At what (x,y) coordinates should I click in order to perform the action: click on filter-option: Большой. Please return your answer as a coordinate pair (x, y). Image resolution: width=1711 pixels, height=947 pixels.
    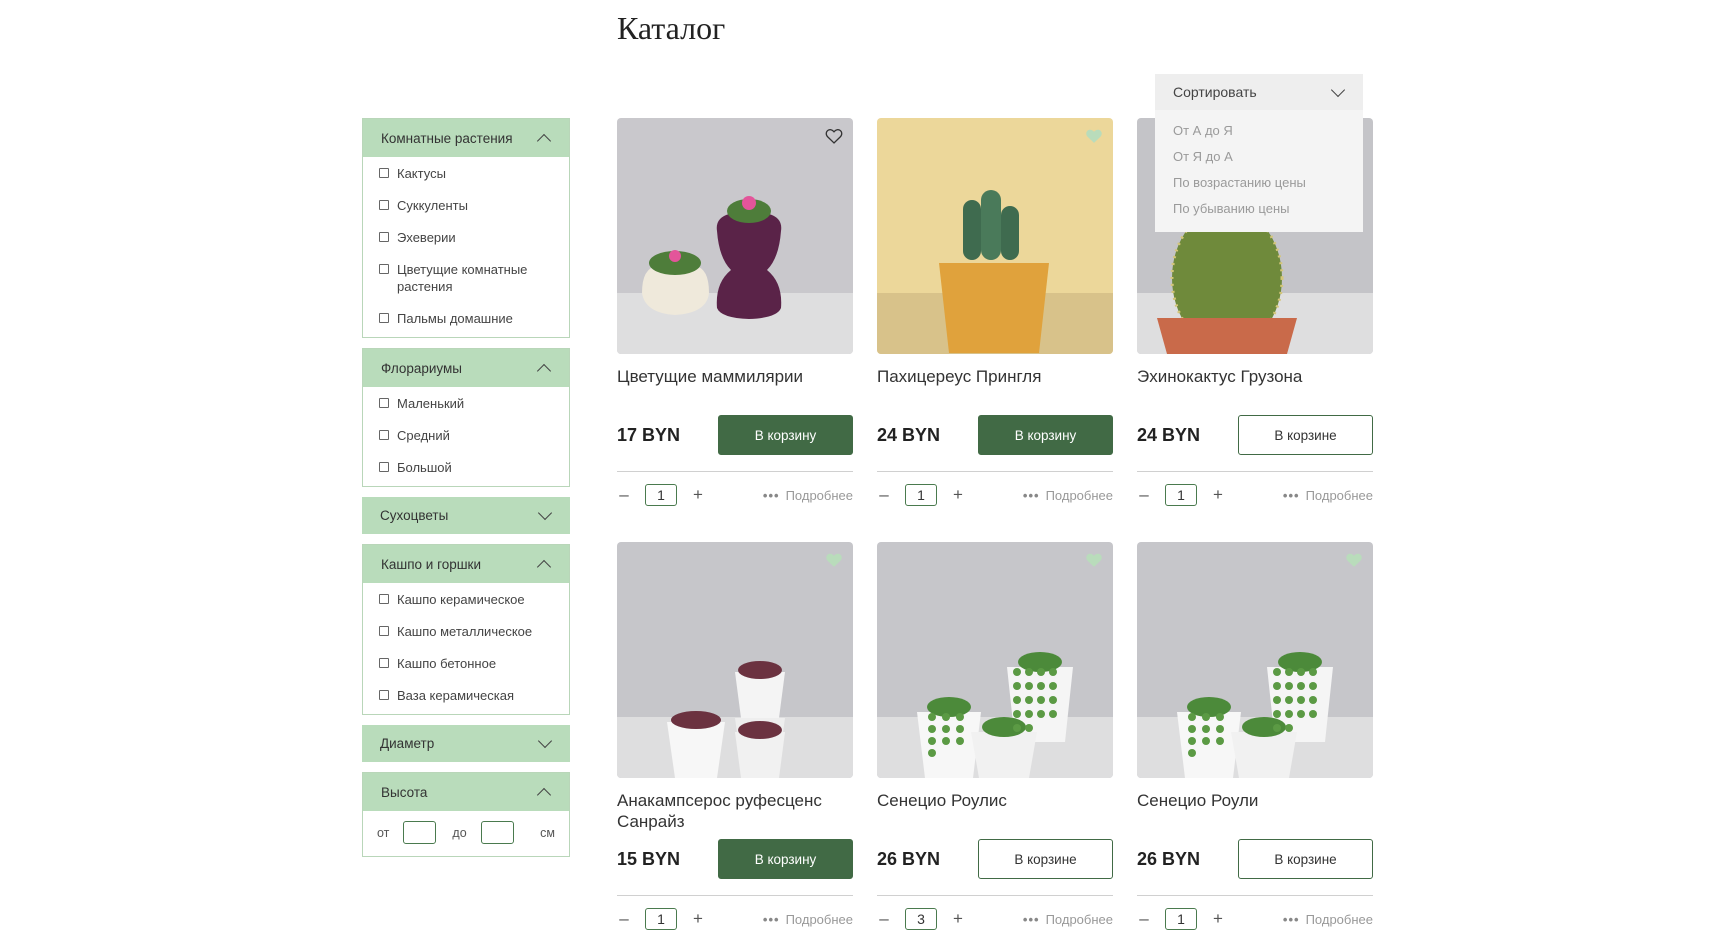
    Looking at the image, I should click on (474, 467).